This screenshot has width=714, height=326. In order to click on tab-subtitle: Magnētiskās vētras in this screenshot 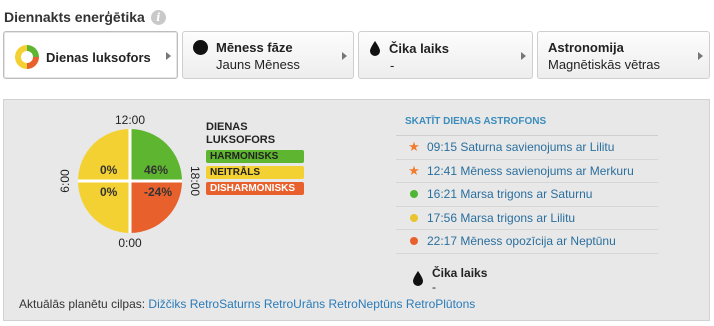, I will do `click(604, 64)`.